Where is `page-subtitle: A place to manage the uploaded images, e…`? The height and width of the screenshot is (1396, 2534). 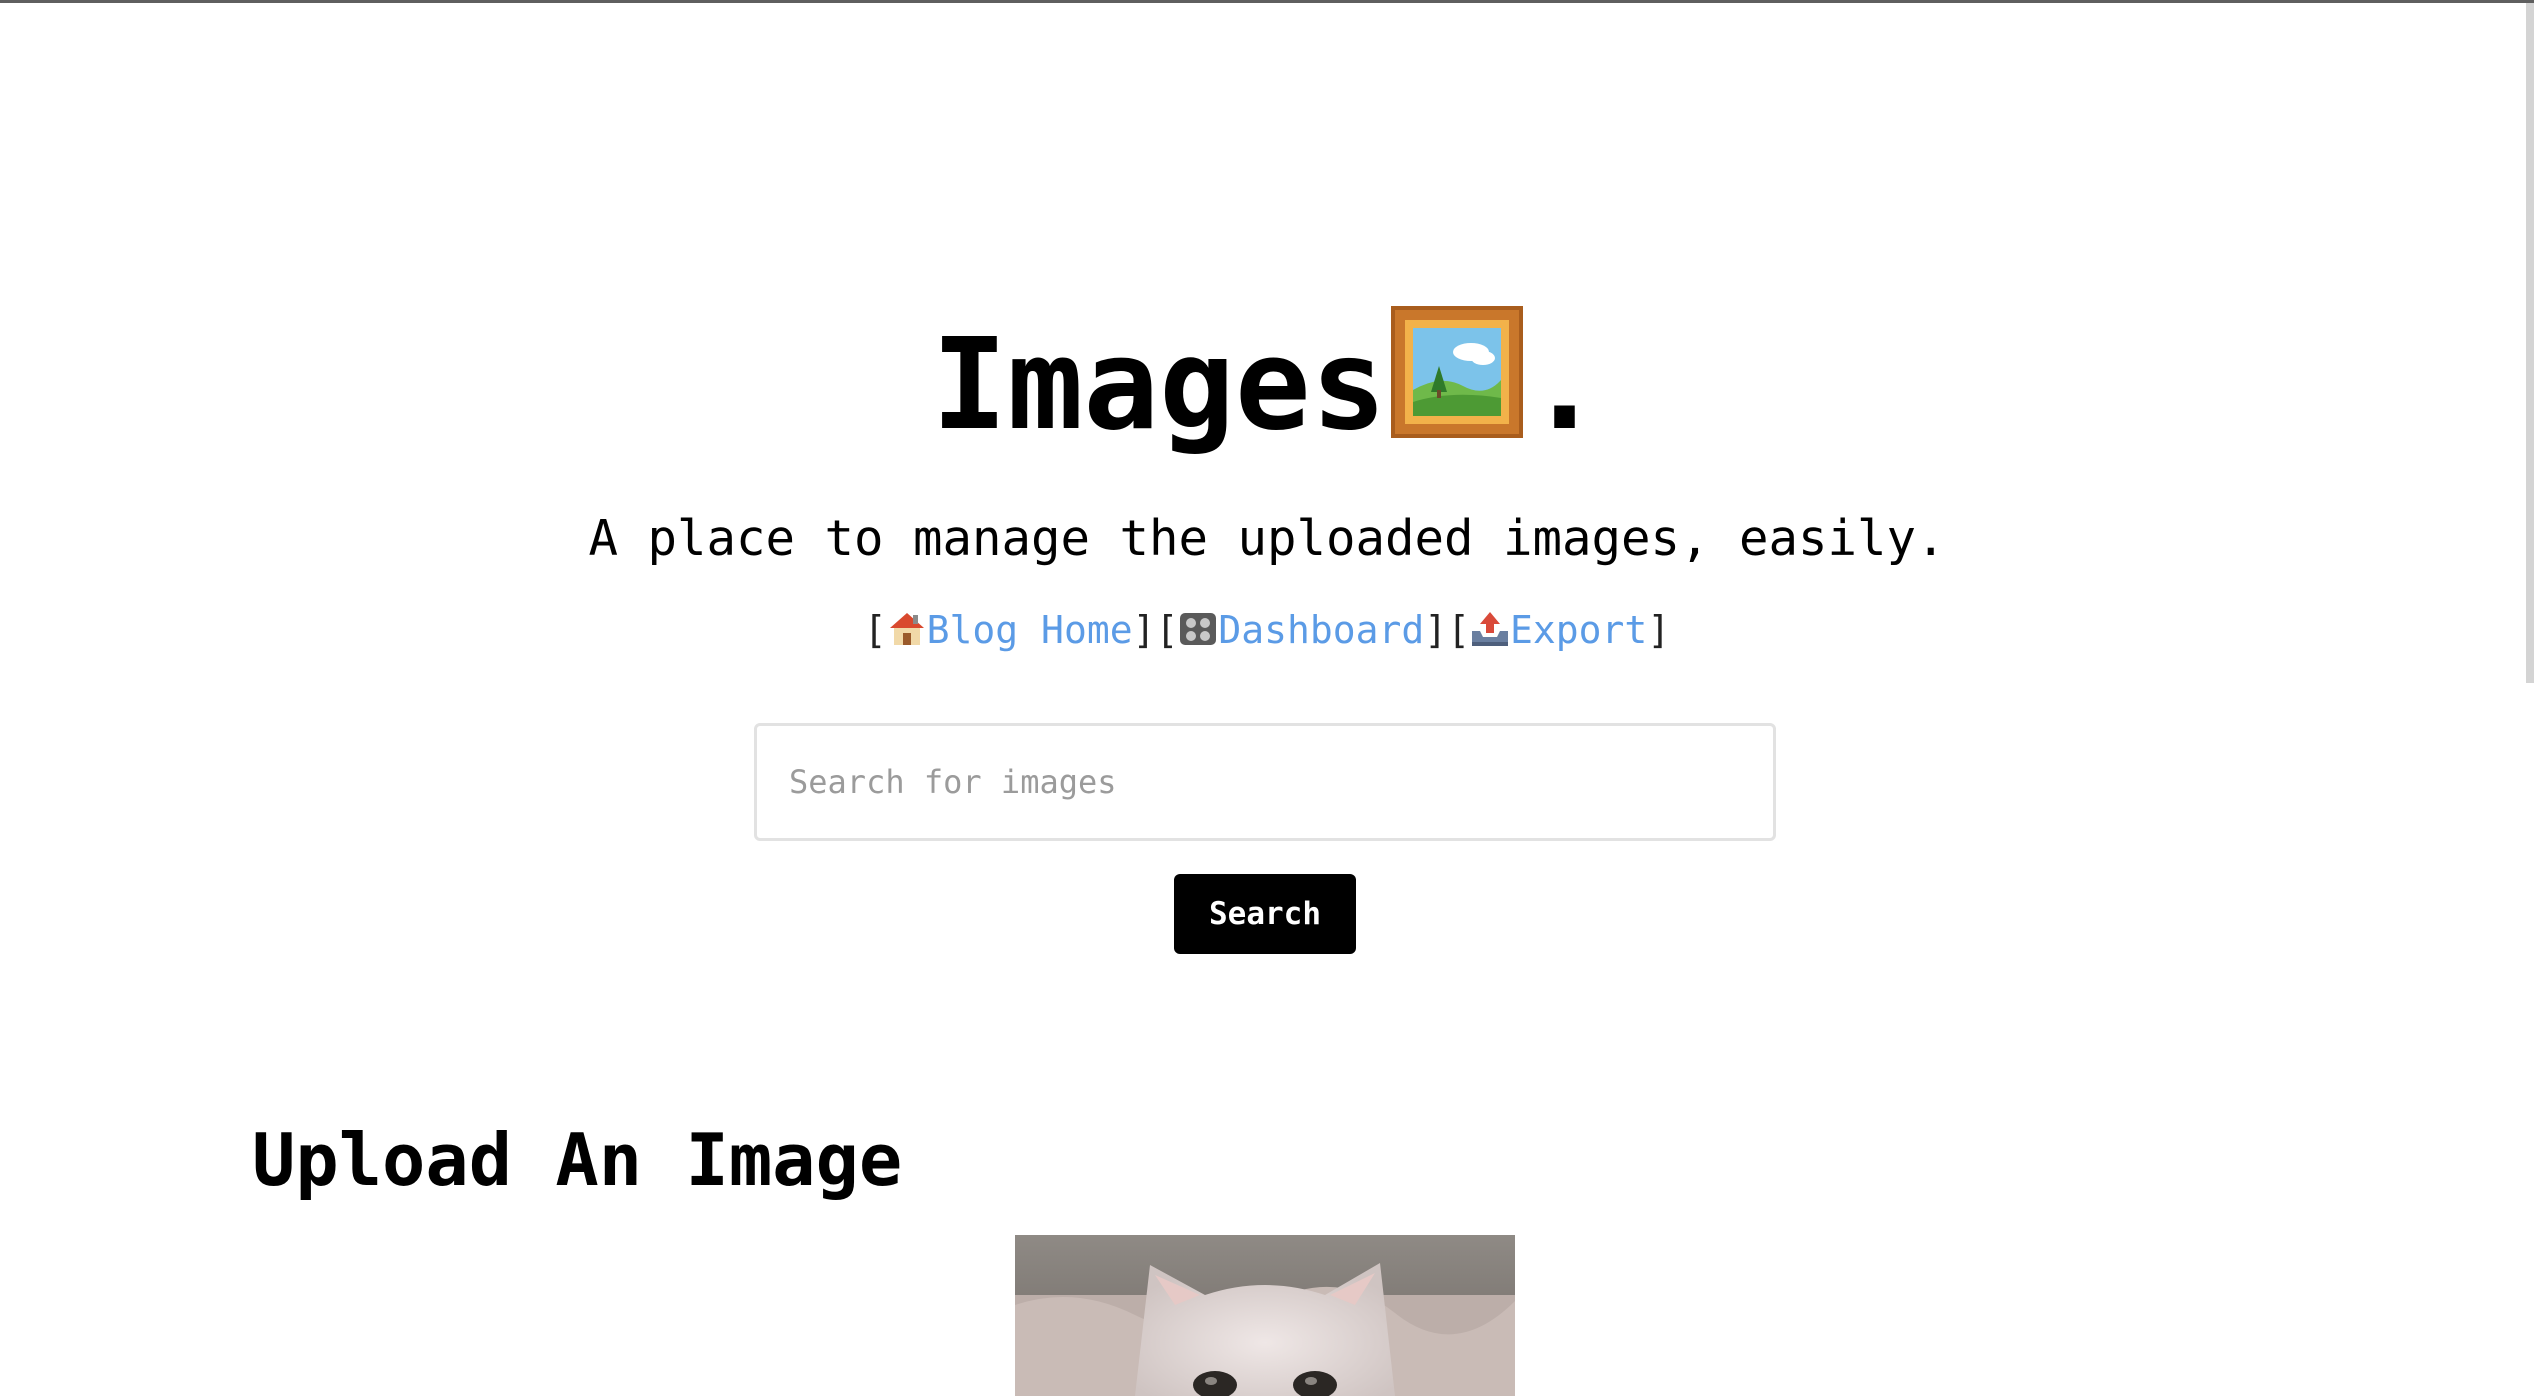 page-subtitle: A place to manage the uploaded images, e… is located at coordinates (1267, 538).